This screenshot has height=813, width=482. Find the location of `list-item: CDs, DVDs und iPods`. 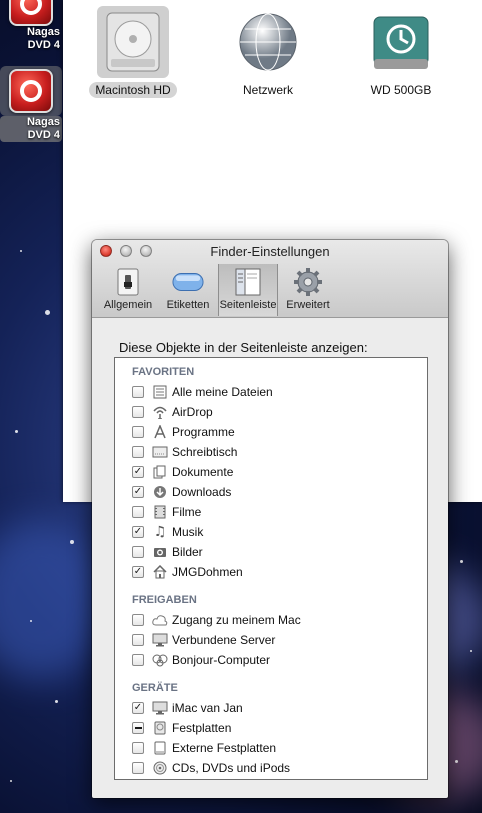

list-item: CDs, DVDs und iPods is located at coordinates (271, 768).